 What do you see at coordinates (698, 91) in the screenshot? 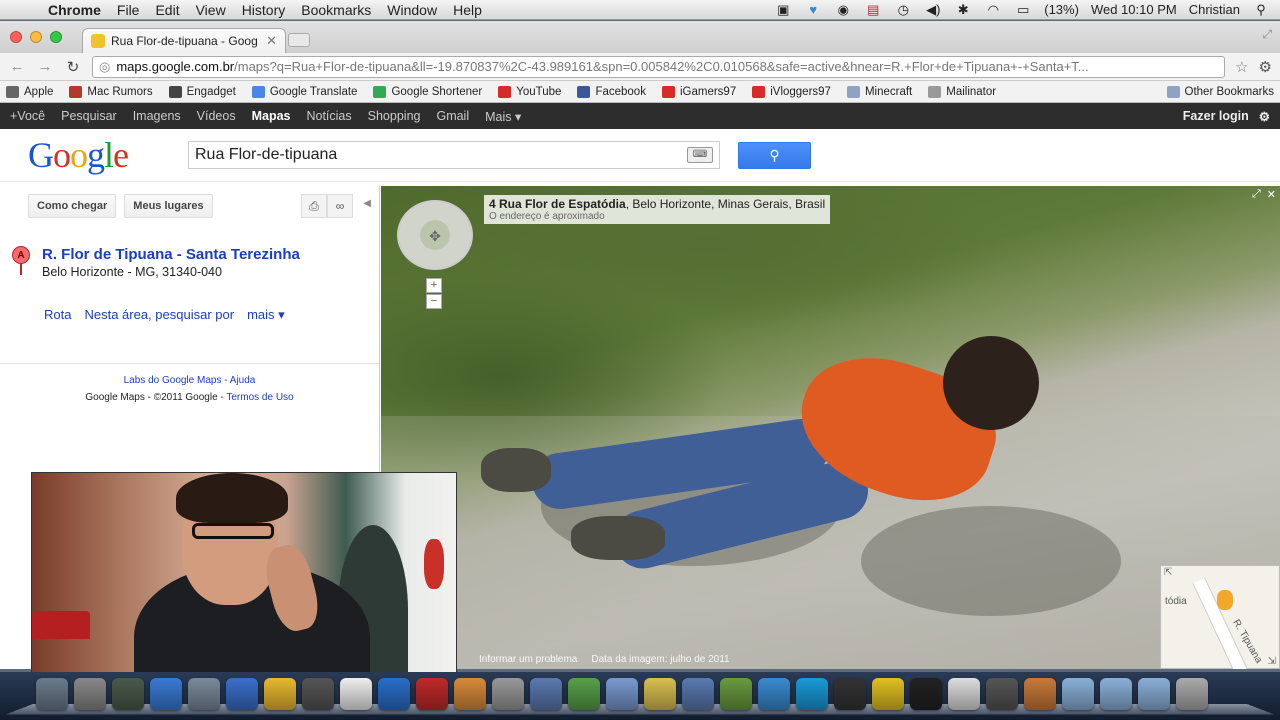
I see `bookmark-item: iGamers97` at bounding box center [698, 91].